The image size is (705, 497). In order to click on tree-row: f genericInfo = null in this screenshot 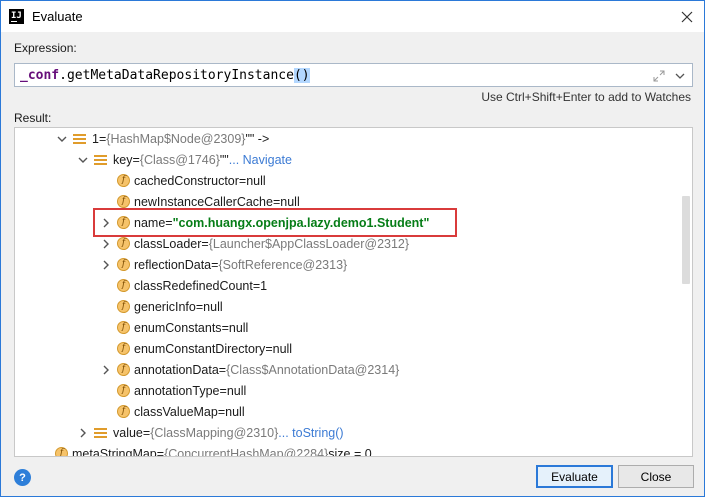, I will do `click(161, 306)`.